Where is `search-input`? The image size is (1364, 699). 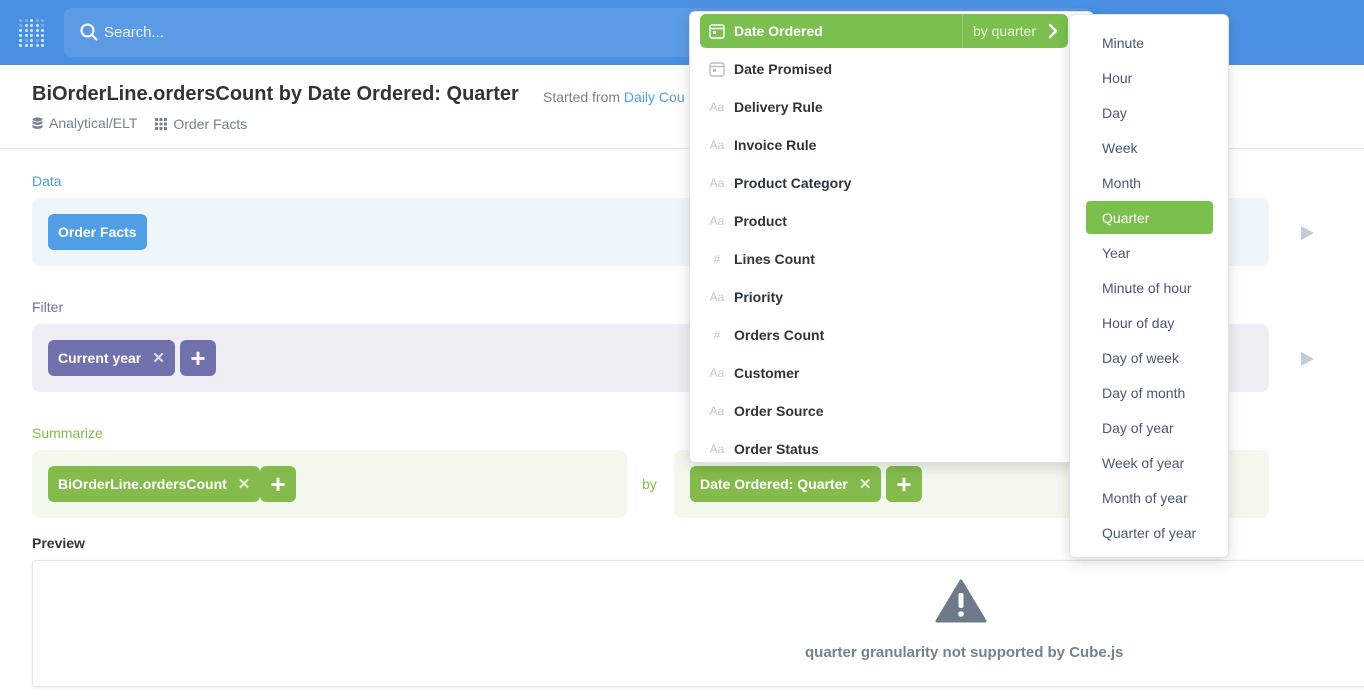
search-input is located at coordinates (404, 32).